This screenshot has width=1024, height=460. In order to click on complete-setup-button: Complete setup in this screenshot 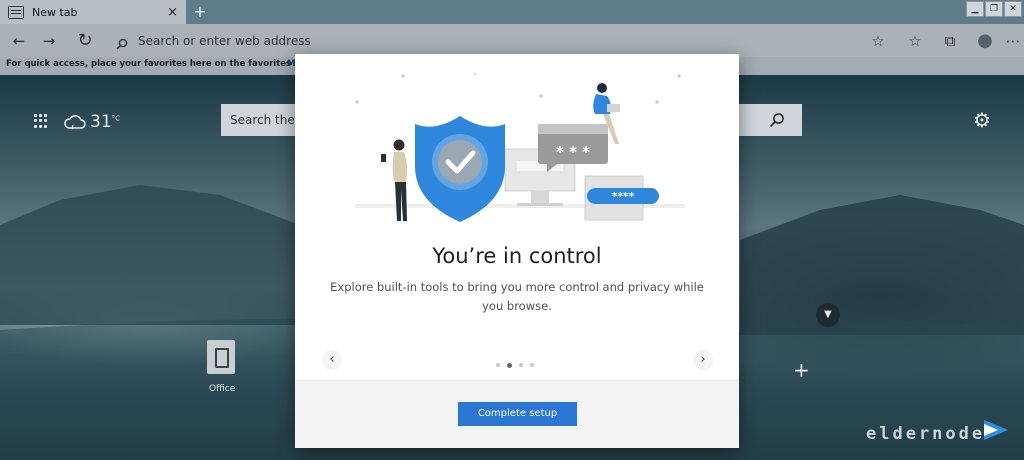, I will do `click(517, 414)`.